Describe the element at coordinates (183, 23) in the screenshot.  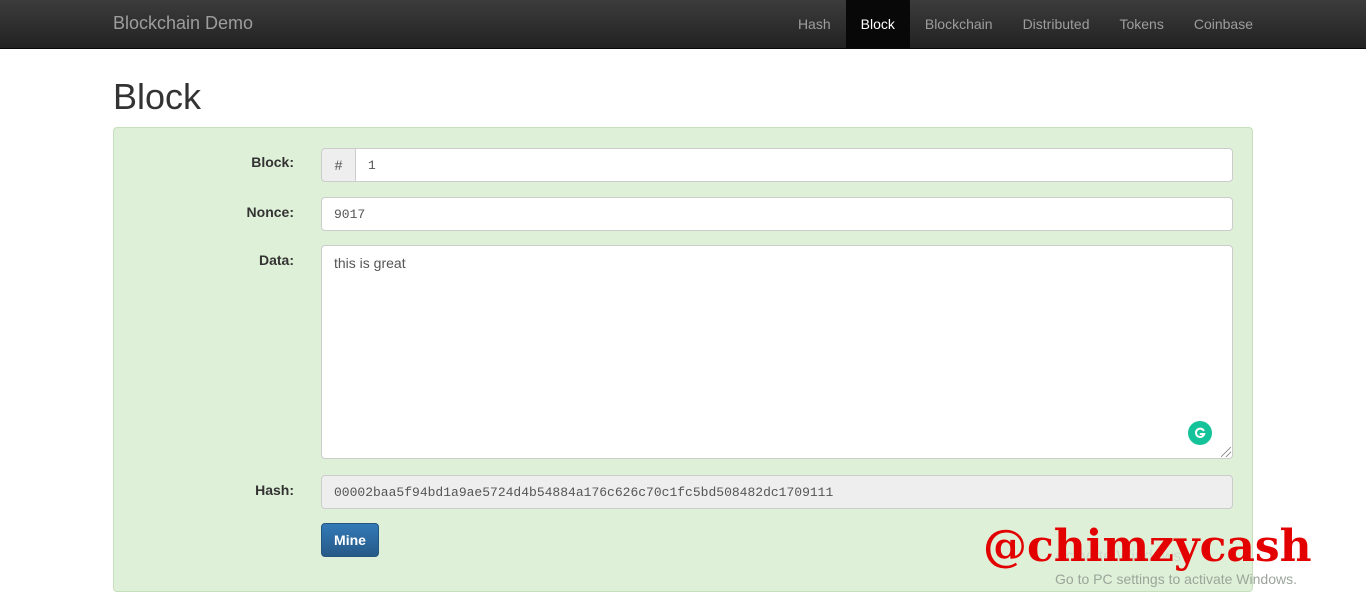
I see `navbar-brand: Blockchain Demo` at that location.